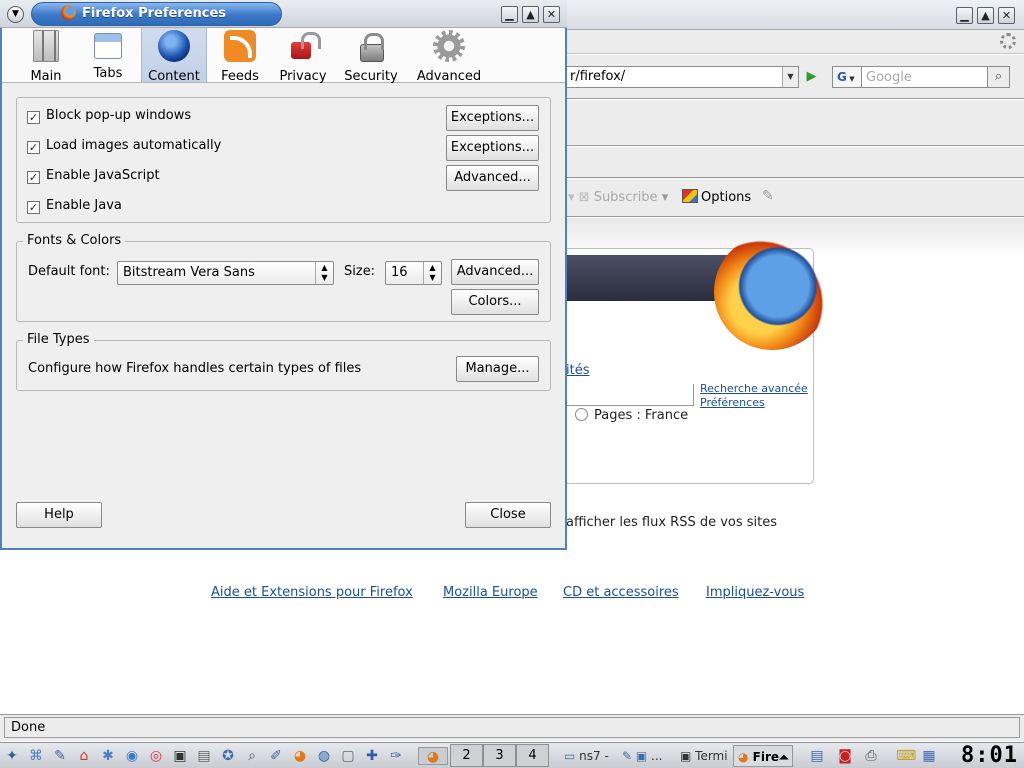  What do you see at coordinates (396, 756) in the screenshot?
I see `pen-icon: ✑` at bounding box center [396, 756].